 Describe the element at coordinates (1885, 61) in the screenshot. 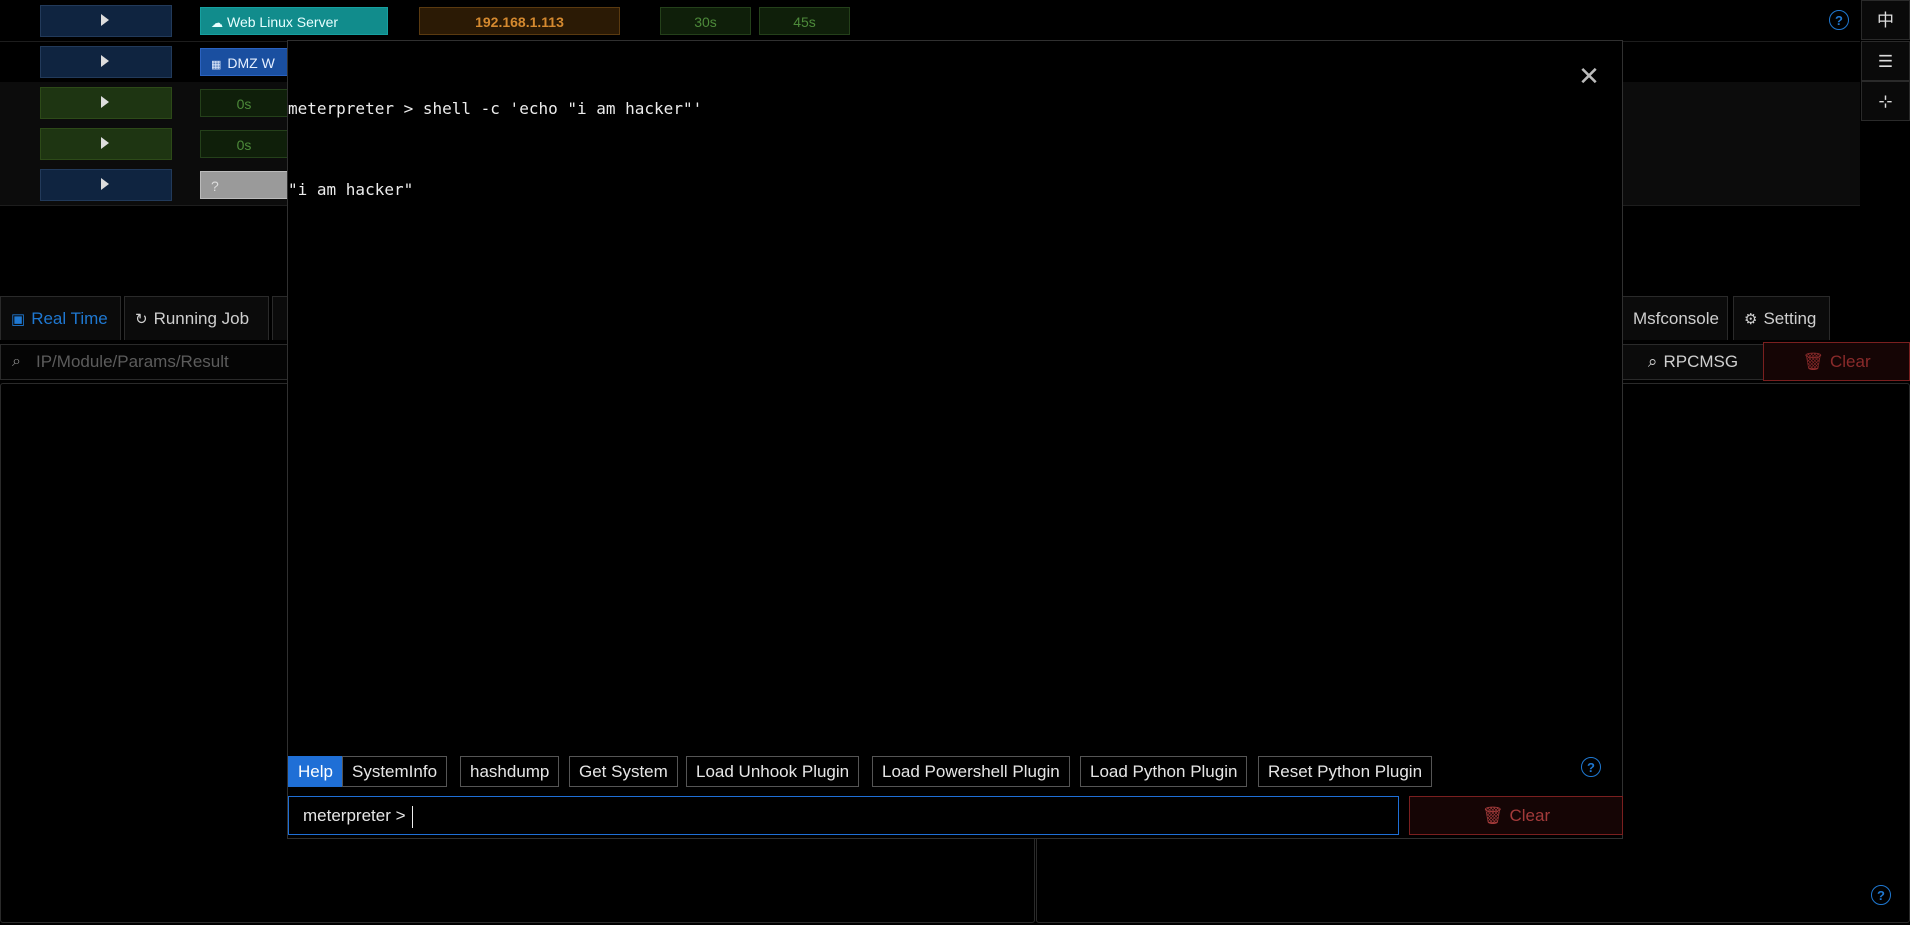

I see `align-left-icon: ☰` at that location.